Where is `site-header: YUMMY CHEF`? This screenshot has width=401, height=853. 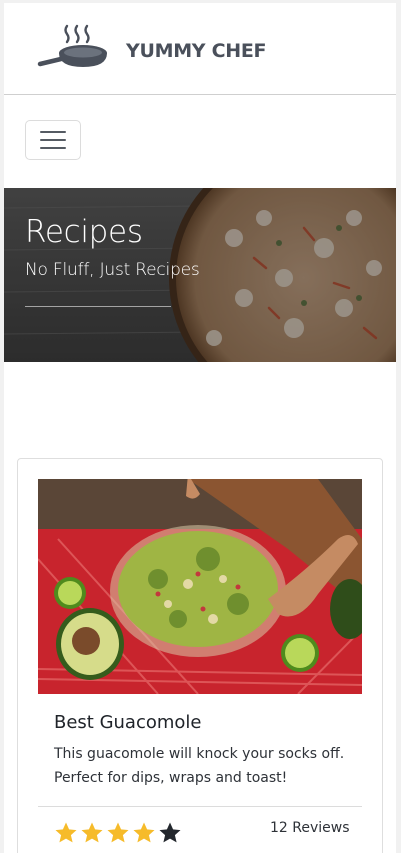
site-header: YUMMY CHEF is located at coordinates (200, 49).